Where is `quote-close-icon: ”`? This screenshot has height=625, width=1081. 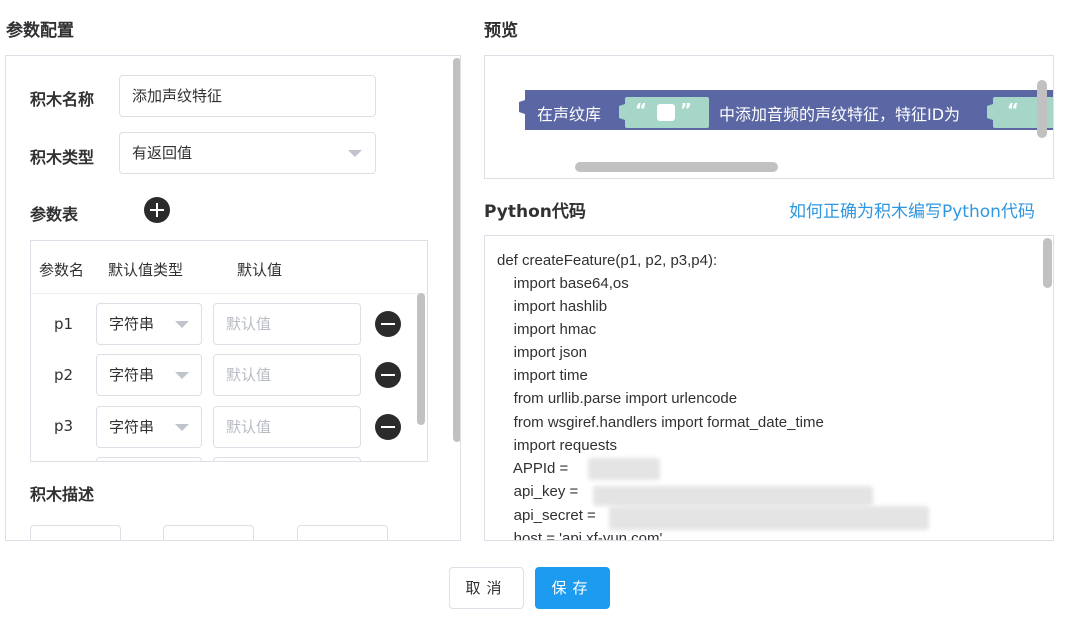 quote-close-icon: ” is located at coordinates (686, 110).